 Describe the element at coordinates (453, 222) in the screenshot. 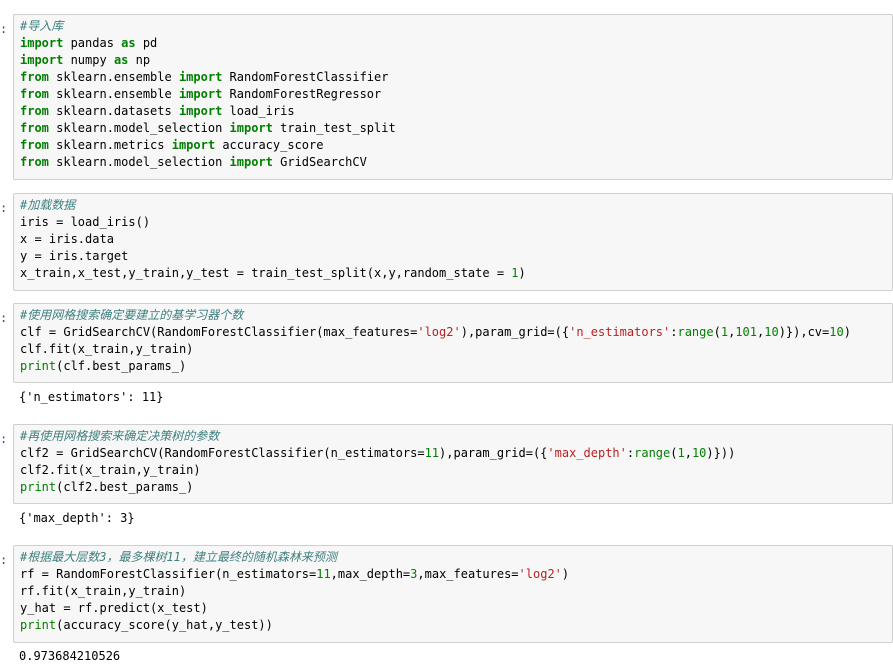

I see `code-line: iris = load_iris()` at that location.